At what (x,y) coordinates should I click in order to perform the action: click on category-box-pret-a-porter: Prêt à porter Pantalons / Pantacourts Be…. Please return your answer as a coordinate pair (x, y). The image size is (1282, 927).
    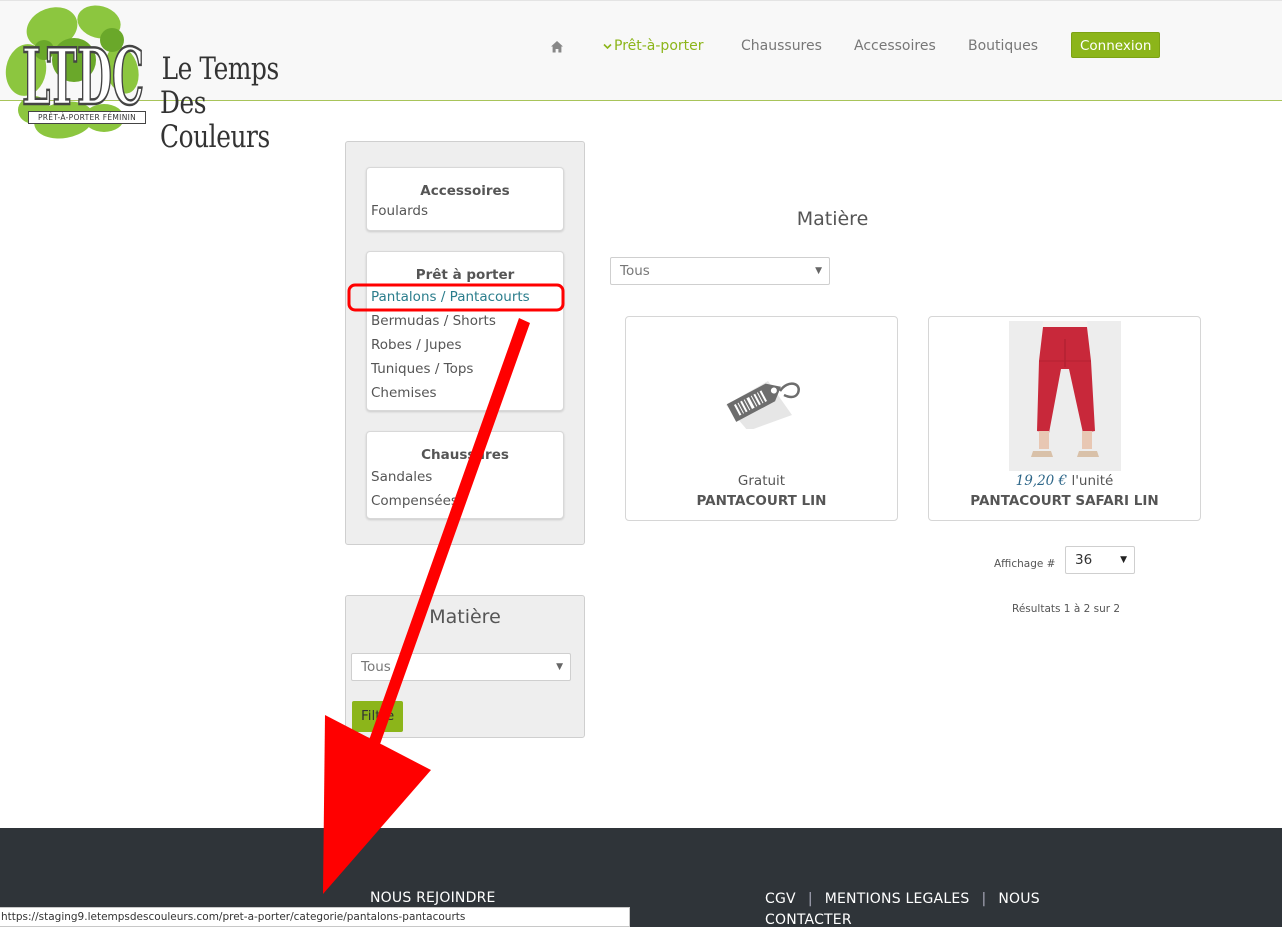
    Looking at the image, I should click on (465, 331).